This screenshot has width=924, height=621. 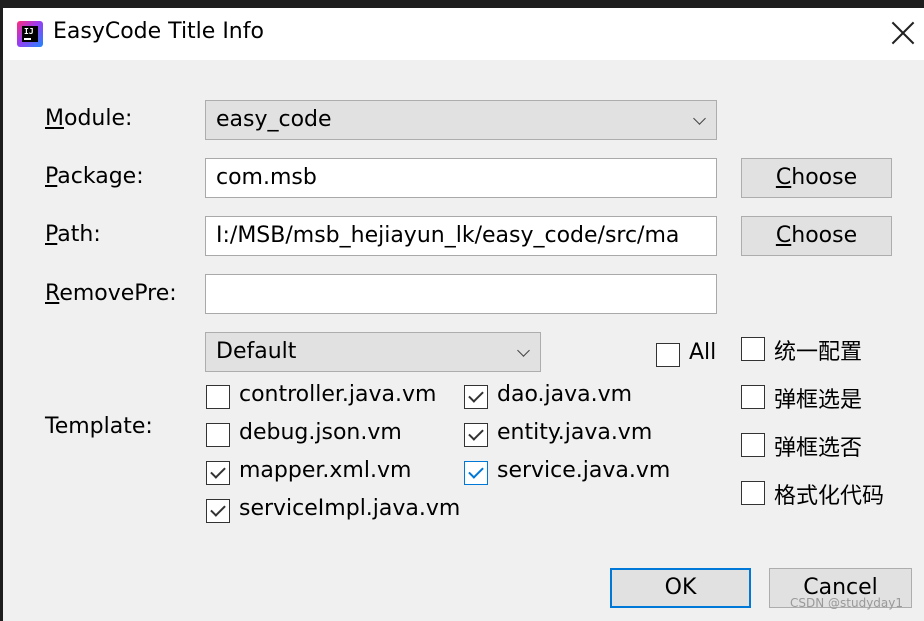 What do you see at coordinates (703, 352) in the screenshot?
I see `all-label: All` at bounding box center [703, 352].